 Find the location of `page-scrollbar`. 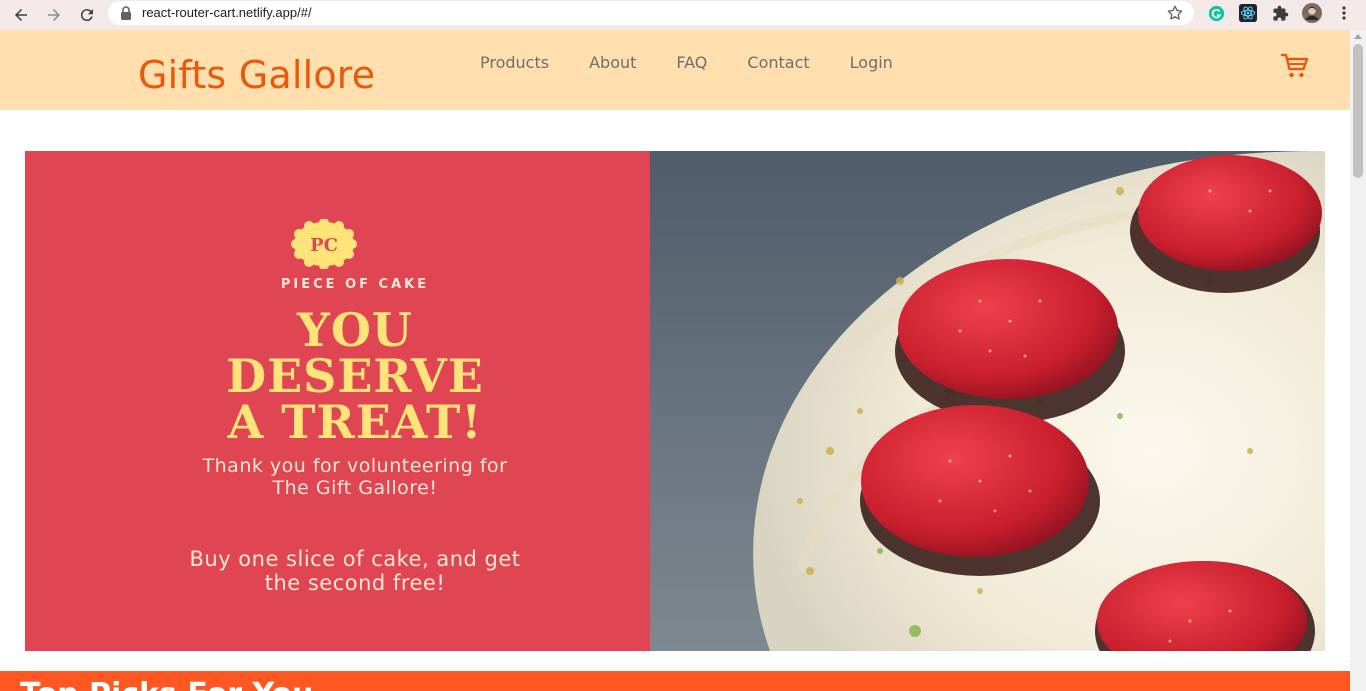

page-scrollbar is located at coordinates (1358, 360).